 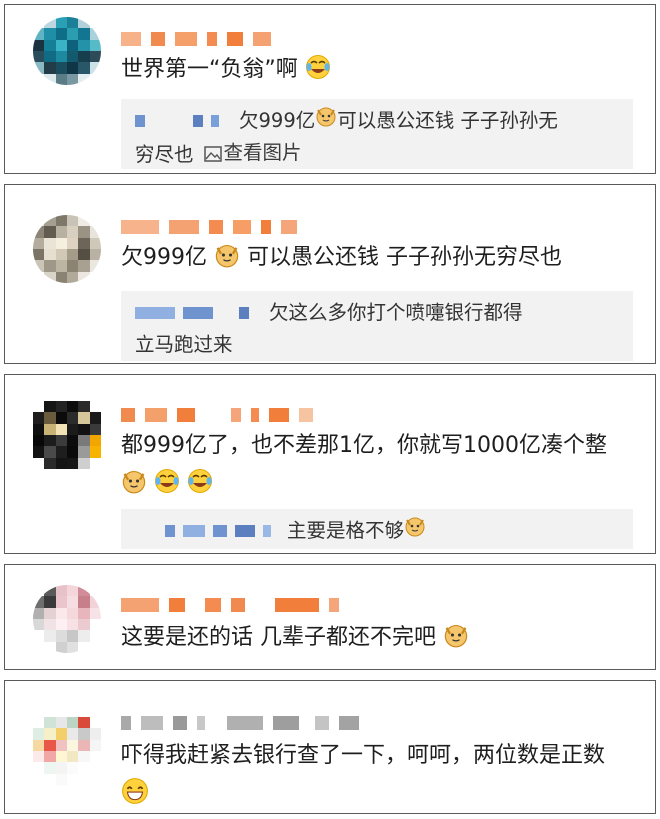 What do you see at coordinates (381, 777) in the screenshot?
I see `comment-text: 吓得我赶紧去银行查了一下，呵呵，两位数是正数` at bounding box center [381, 777].